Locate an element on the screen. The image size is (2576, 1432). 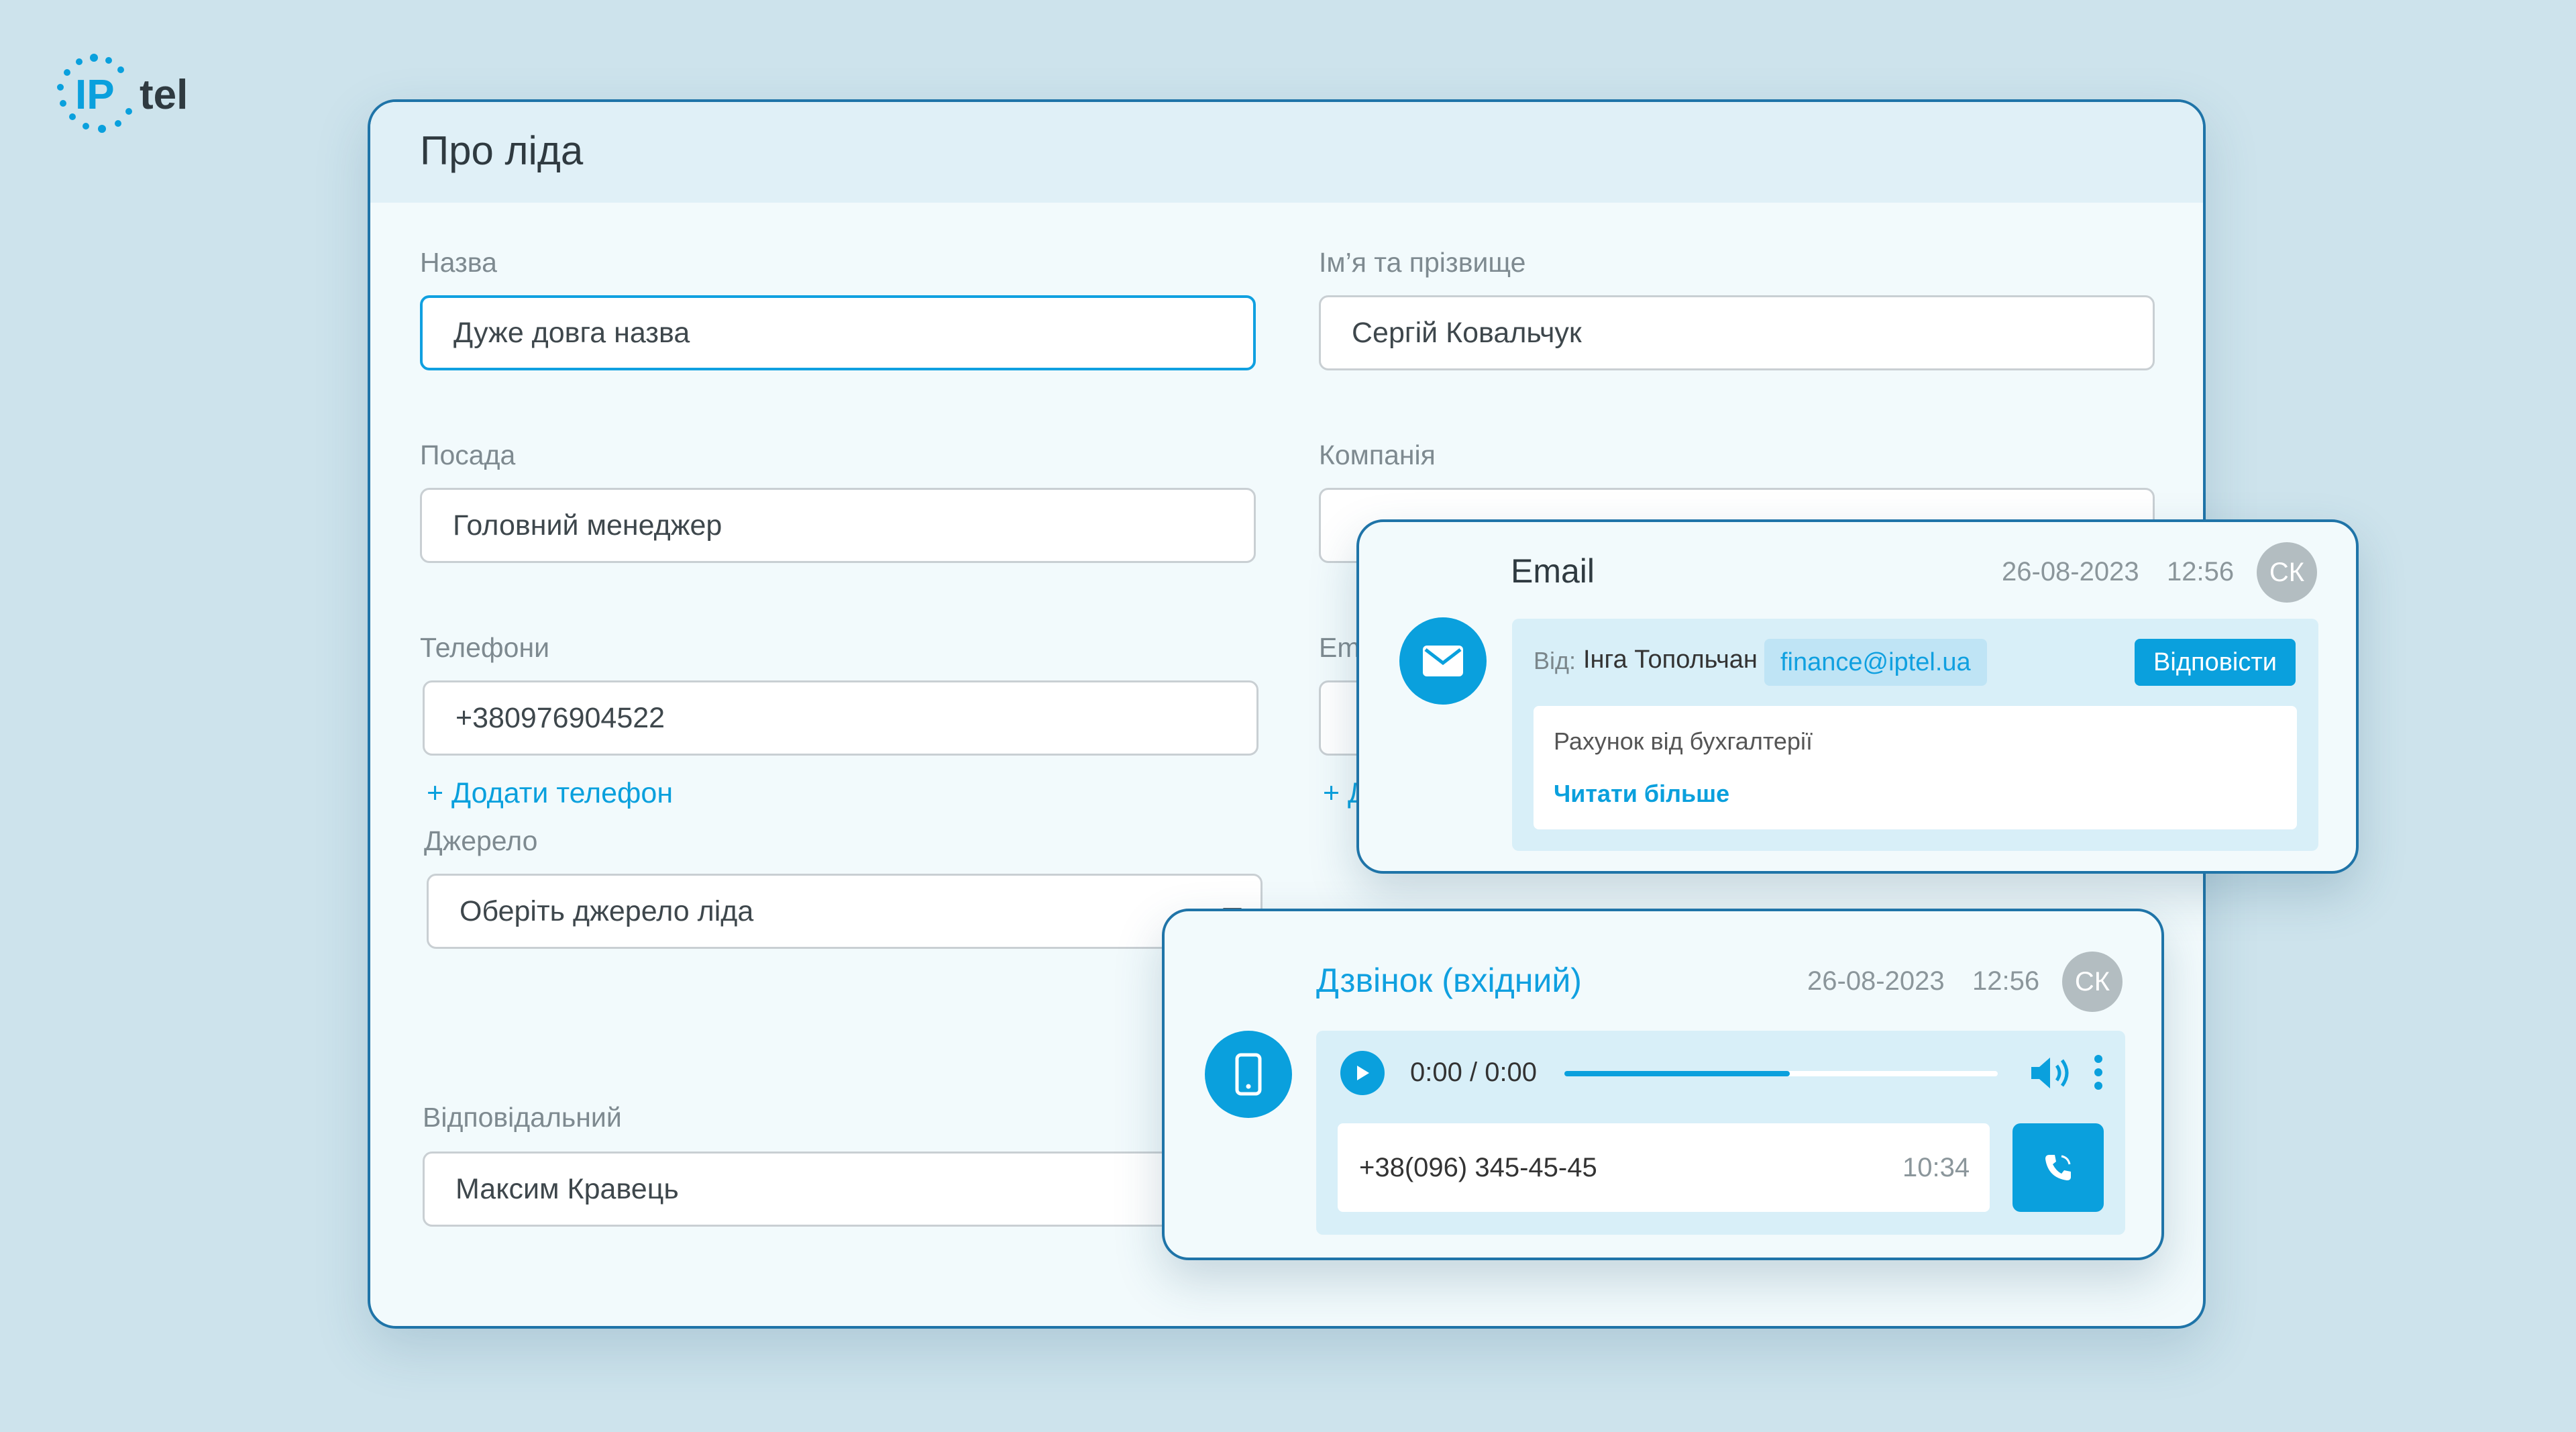
phone-icon is located at coordinates (2058, 1167).